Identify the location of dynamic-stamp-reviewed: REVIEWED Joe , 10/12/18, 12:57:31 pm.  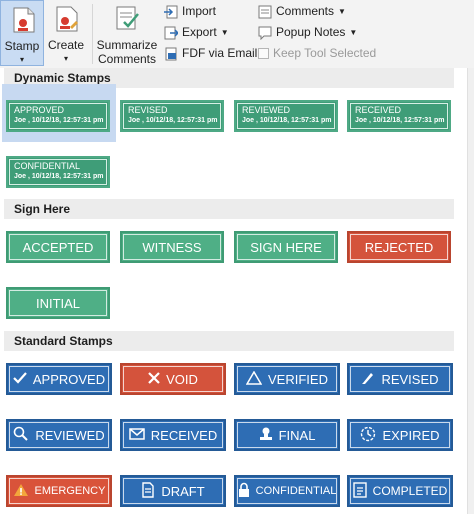
(286, 116).